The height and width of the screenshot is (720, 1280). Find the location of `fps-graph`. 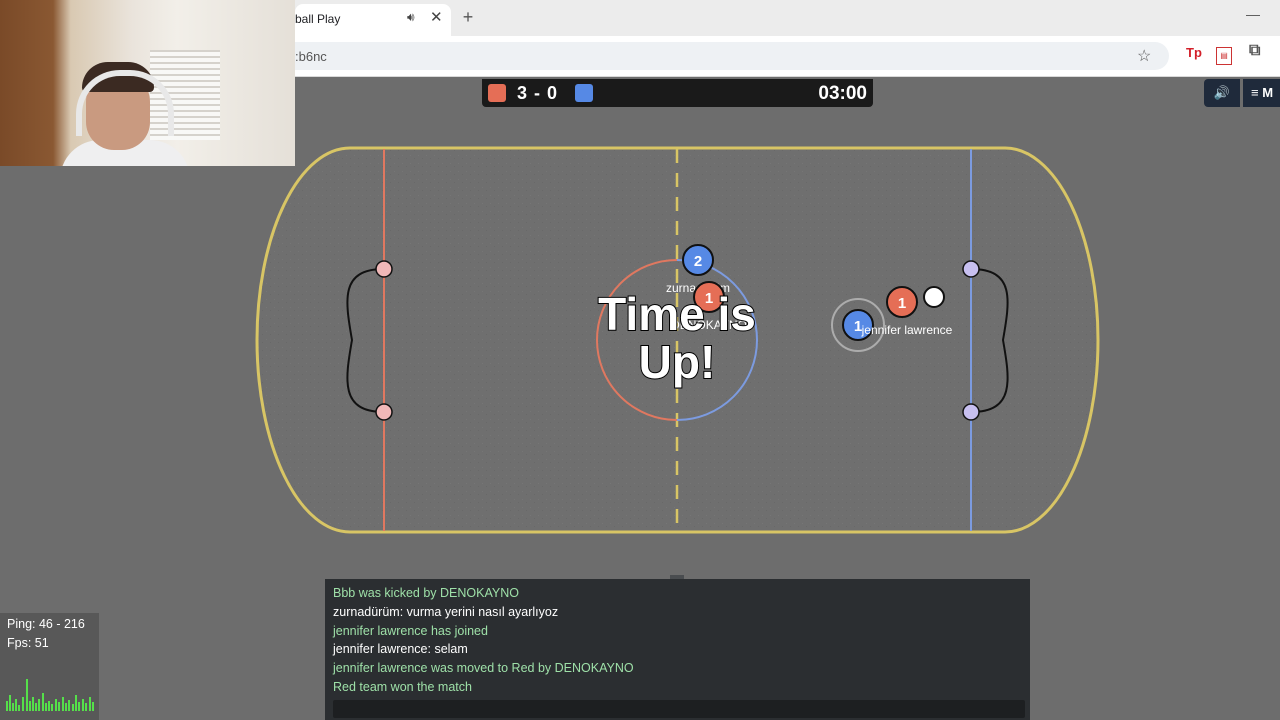

fps-graph is located at coordinates (50, 695).